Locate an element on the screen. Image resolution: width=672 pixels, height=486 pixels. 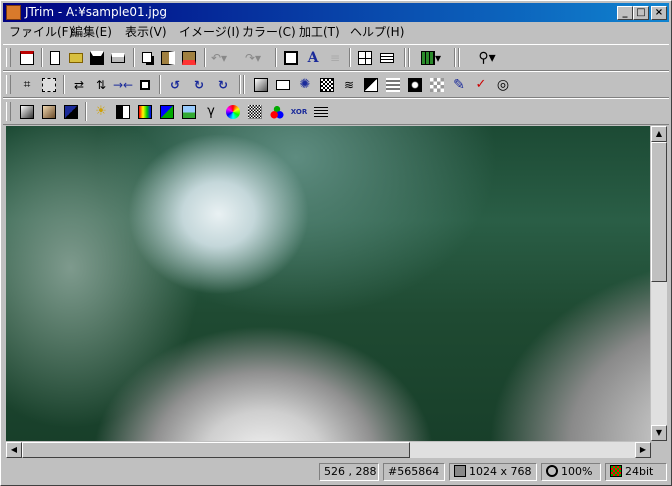
menu-process: 加工(T) is located at coordinates (319, 32).